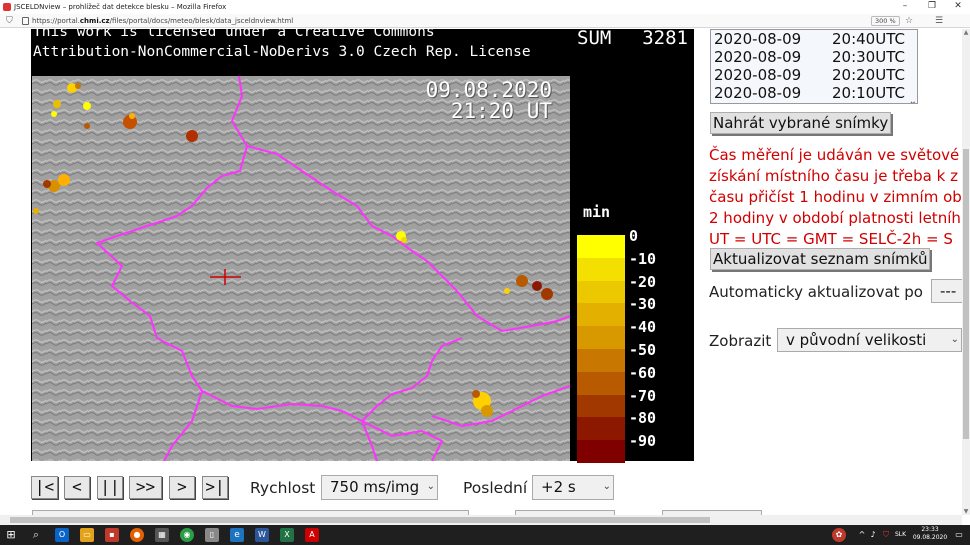 Image resolution: width=970 pixels, height=545 pixels. I want to click on search-icon: ⌕, so click(36, 535).